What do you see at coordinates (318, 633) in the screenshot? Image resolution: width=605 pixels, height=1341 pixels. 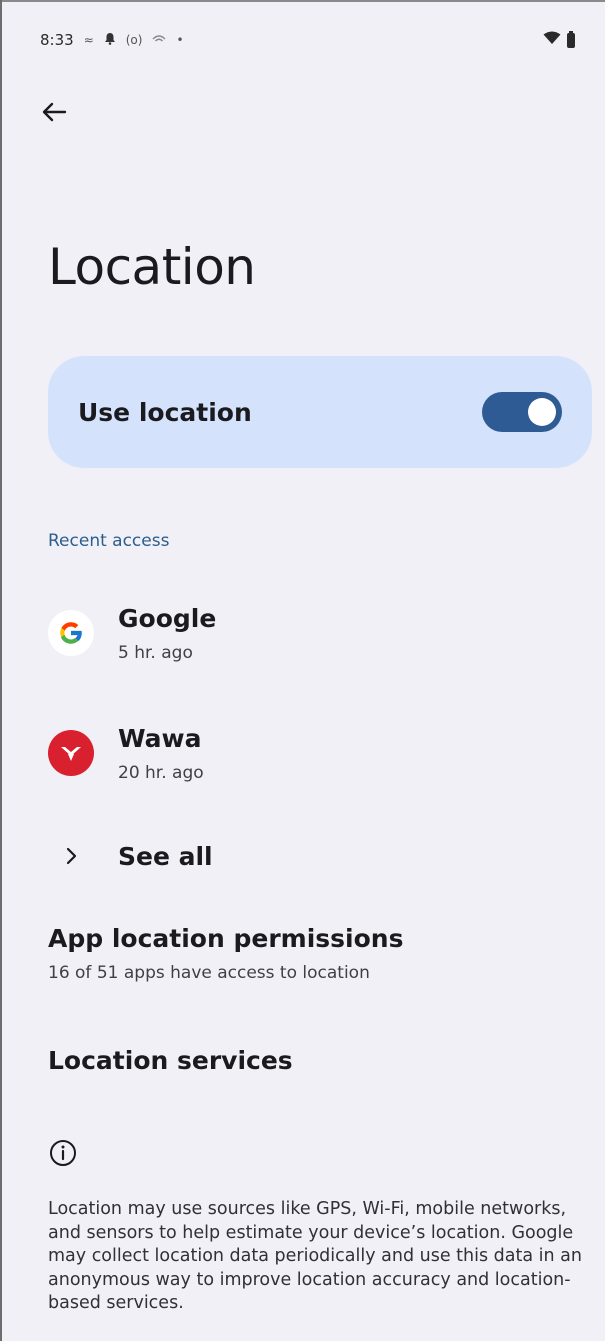 I see `recent-app-google: Google 5 hr. ago` at bounding box center [318, 633].